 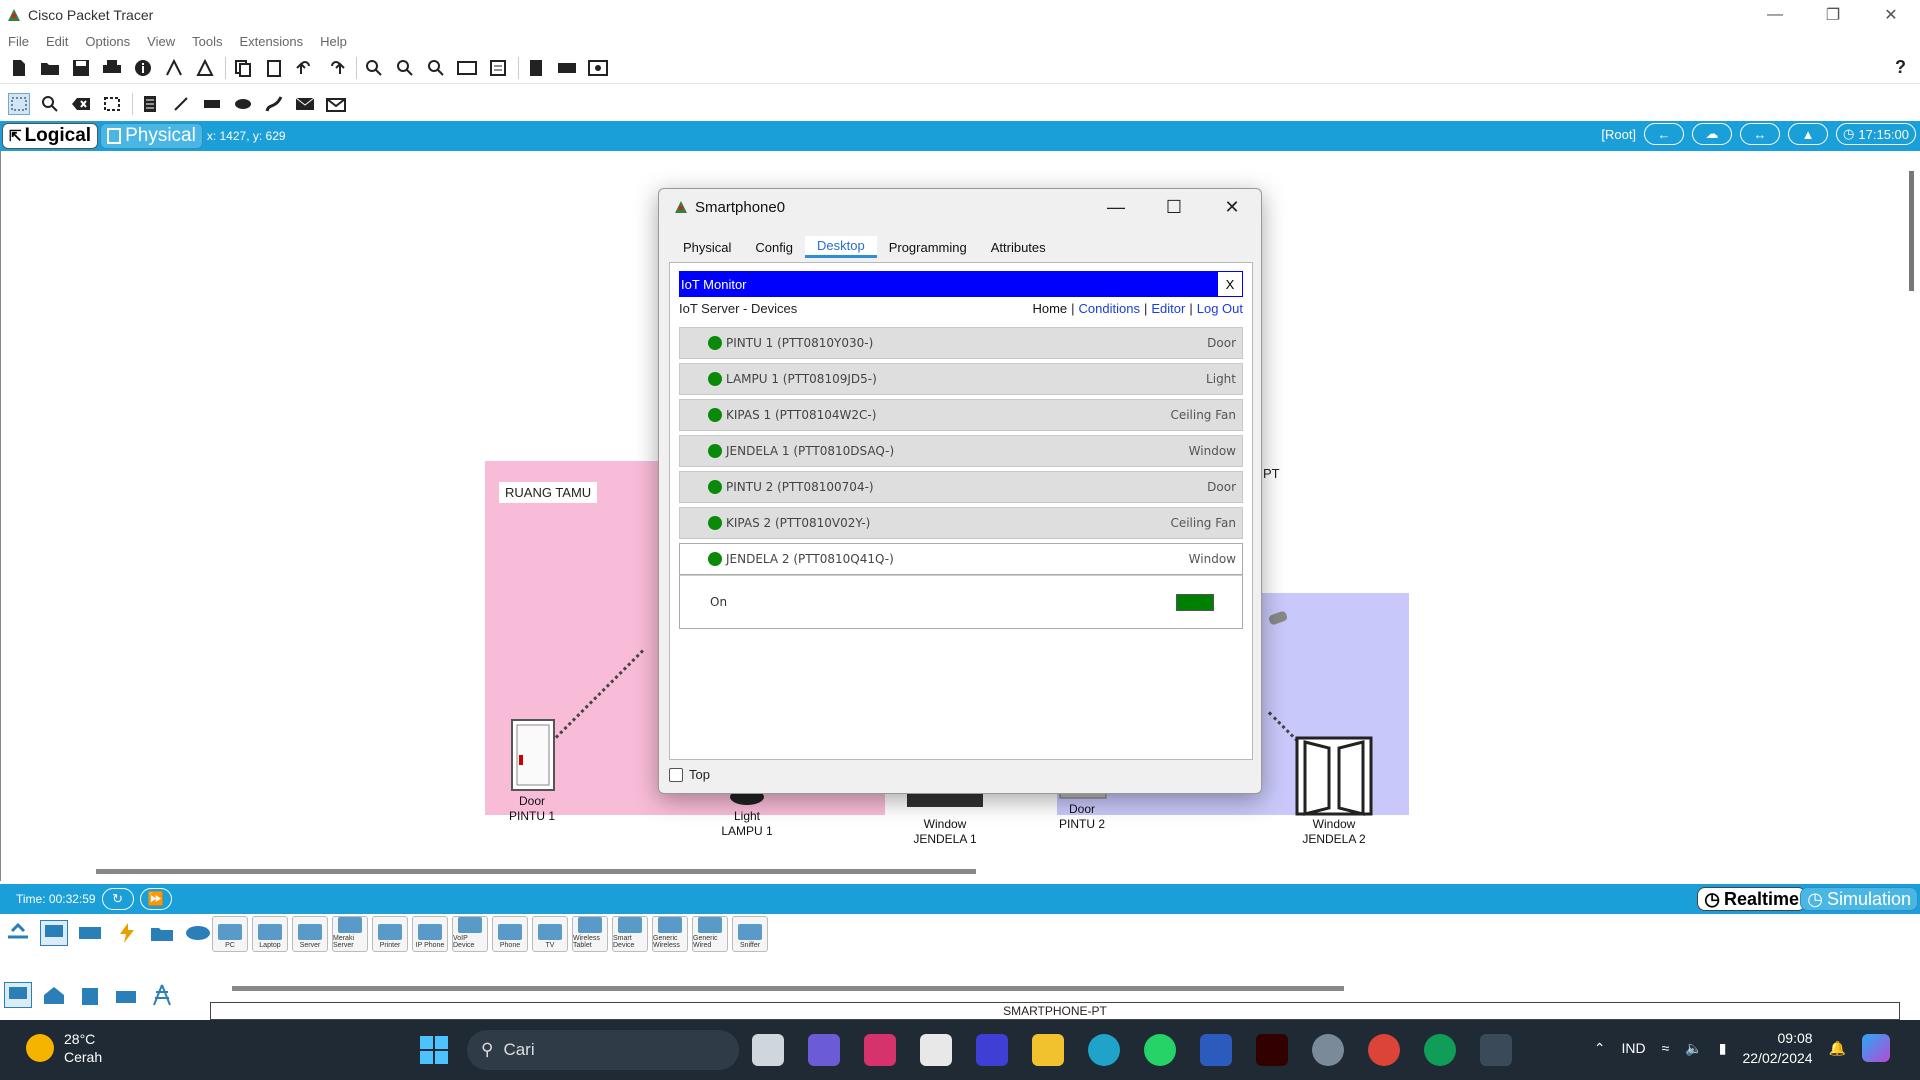 What do you see at coordinates (405, 68) in the screenshot?
I see `zoom-reset-icon` at bounding box center [405, 68].